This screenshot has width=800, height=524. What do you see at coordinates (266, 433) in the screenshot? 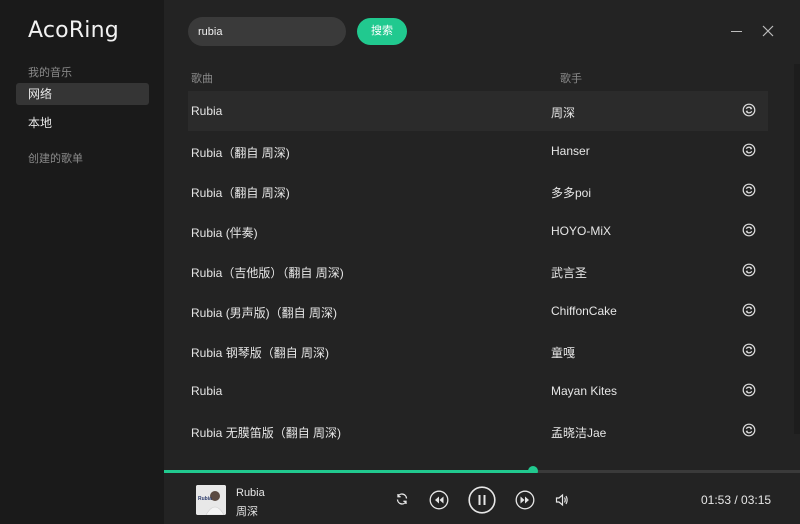
I see `song-title: Rubia 无膜笛版（翻自 周深)` at bounding box center [266, 433].